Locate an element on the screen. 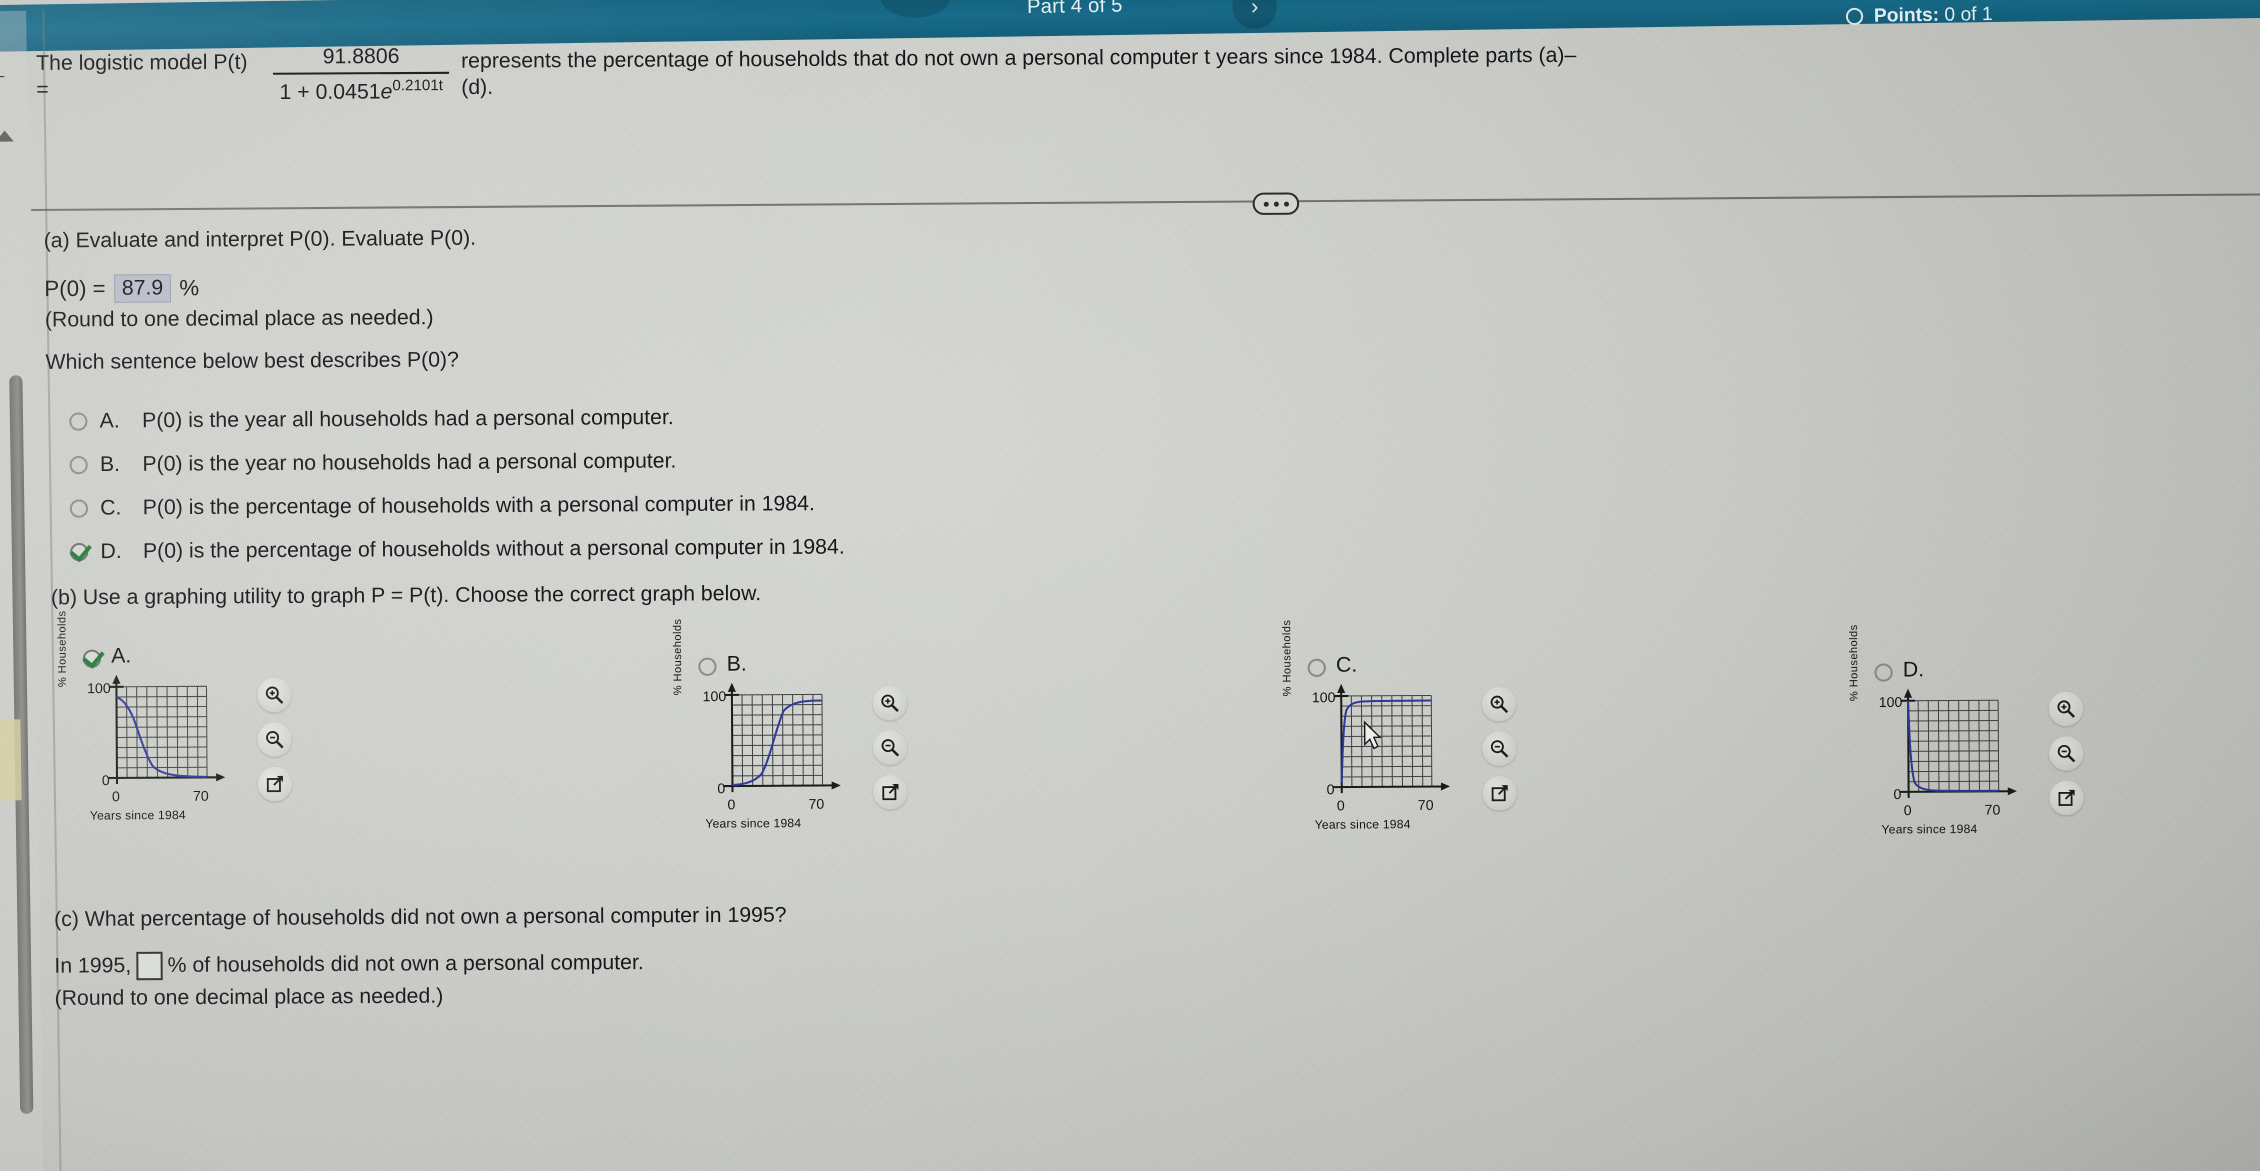 This screenshot has width=2260, height=1171. ellipsis-expand-icon is located at coordinates (1276, 203).